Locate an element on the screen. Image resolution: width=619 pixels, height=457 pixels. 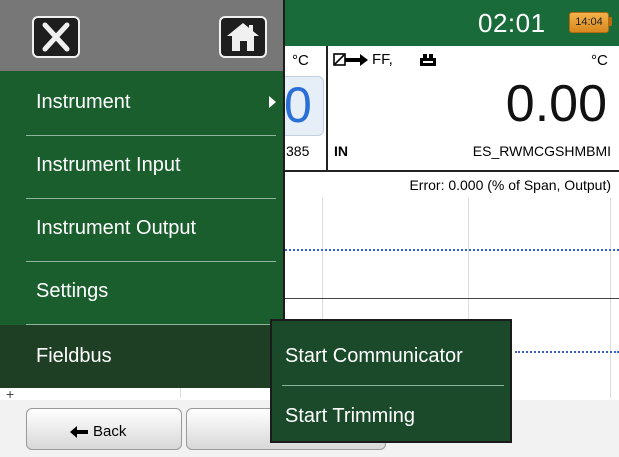
start-trimming-item: Start Trimming is located at coordinates (391, 413).